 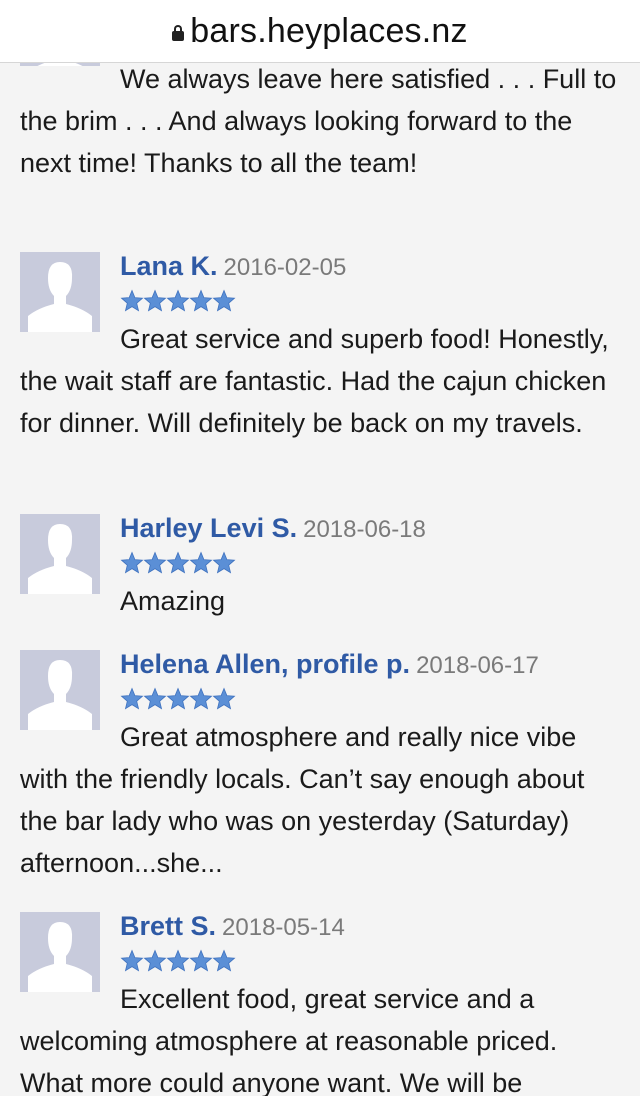 I want to click on review-header: Harley Levi S. 2018-06-18, so click(x=320, y=528).